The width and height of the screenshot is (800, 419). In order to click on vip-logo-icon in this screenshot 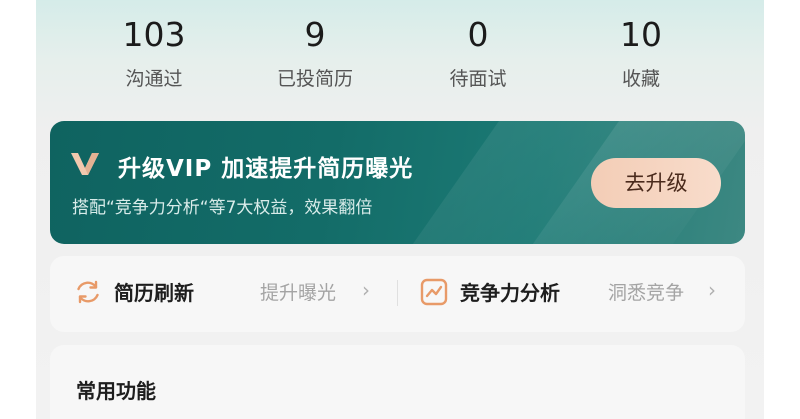, I will do `click(85, 164)`.